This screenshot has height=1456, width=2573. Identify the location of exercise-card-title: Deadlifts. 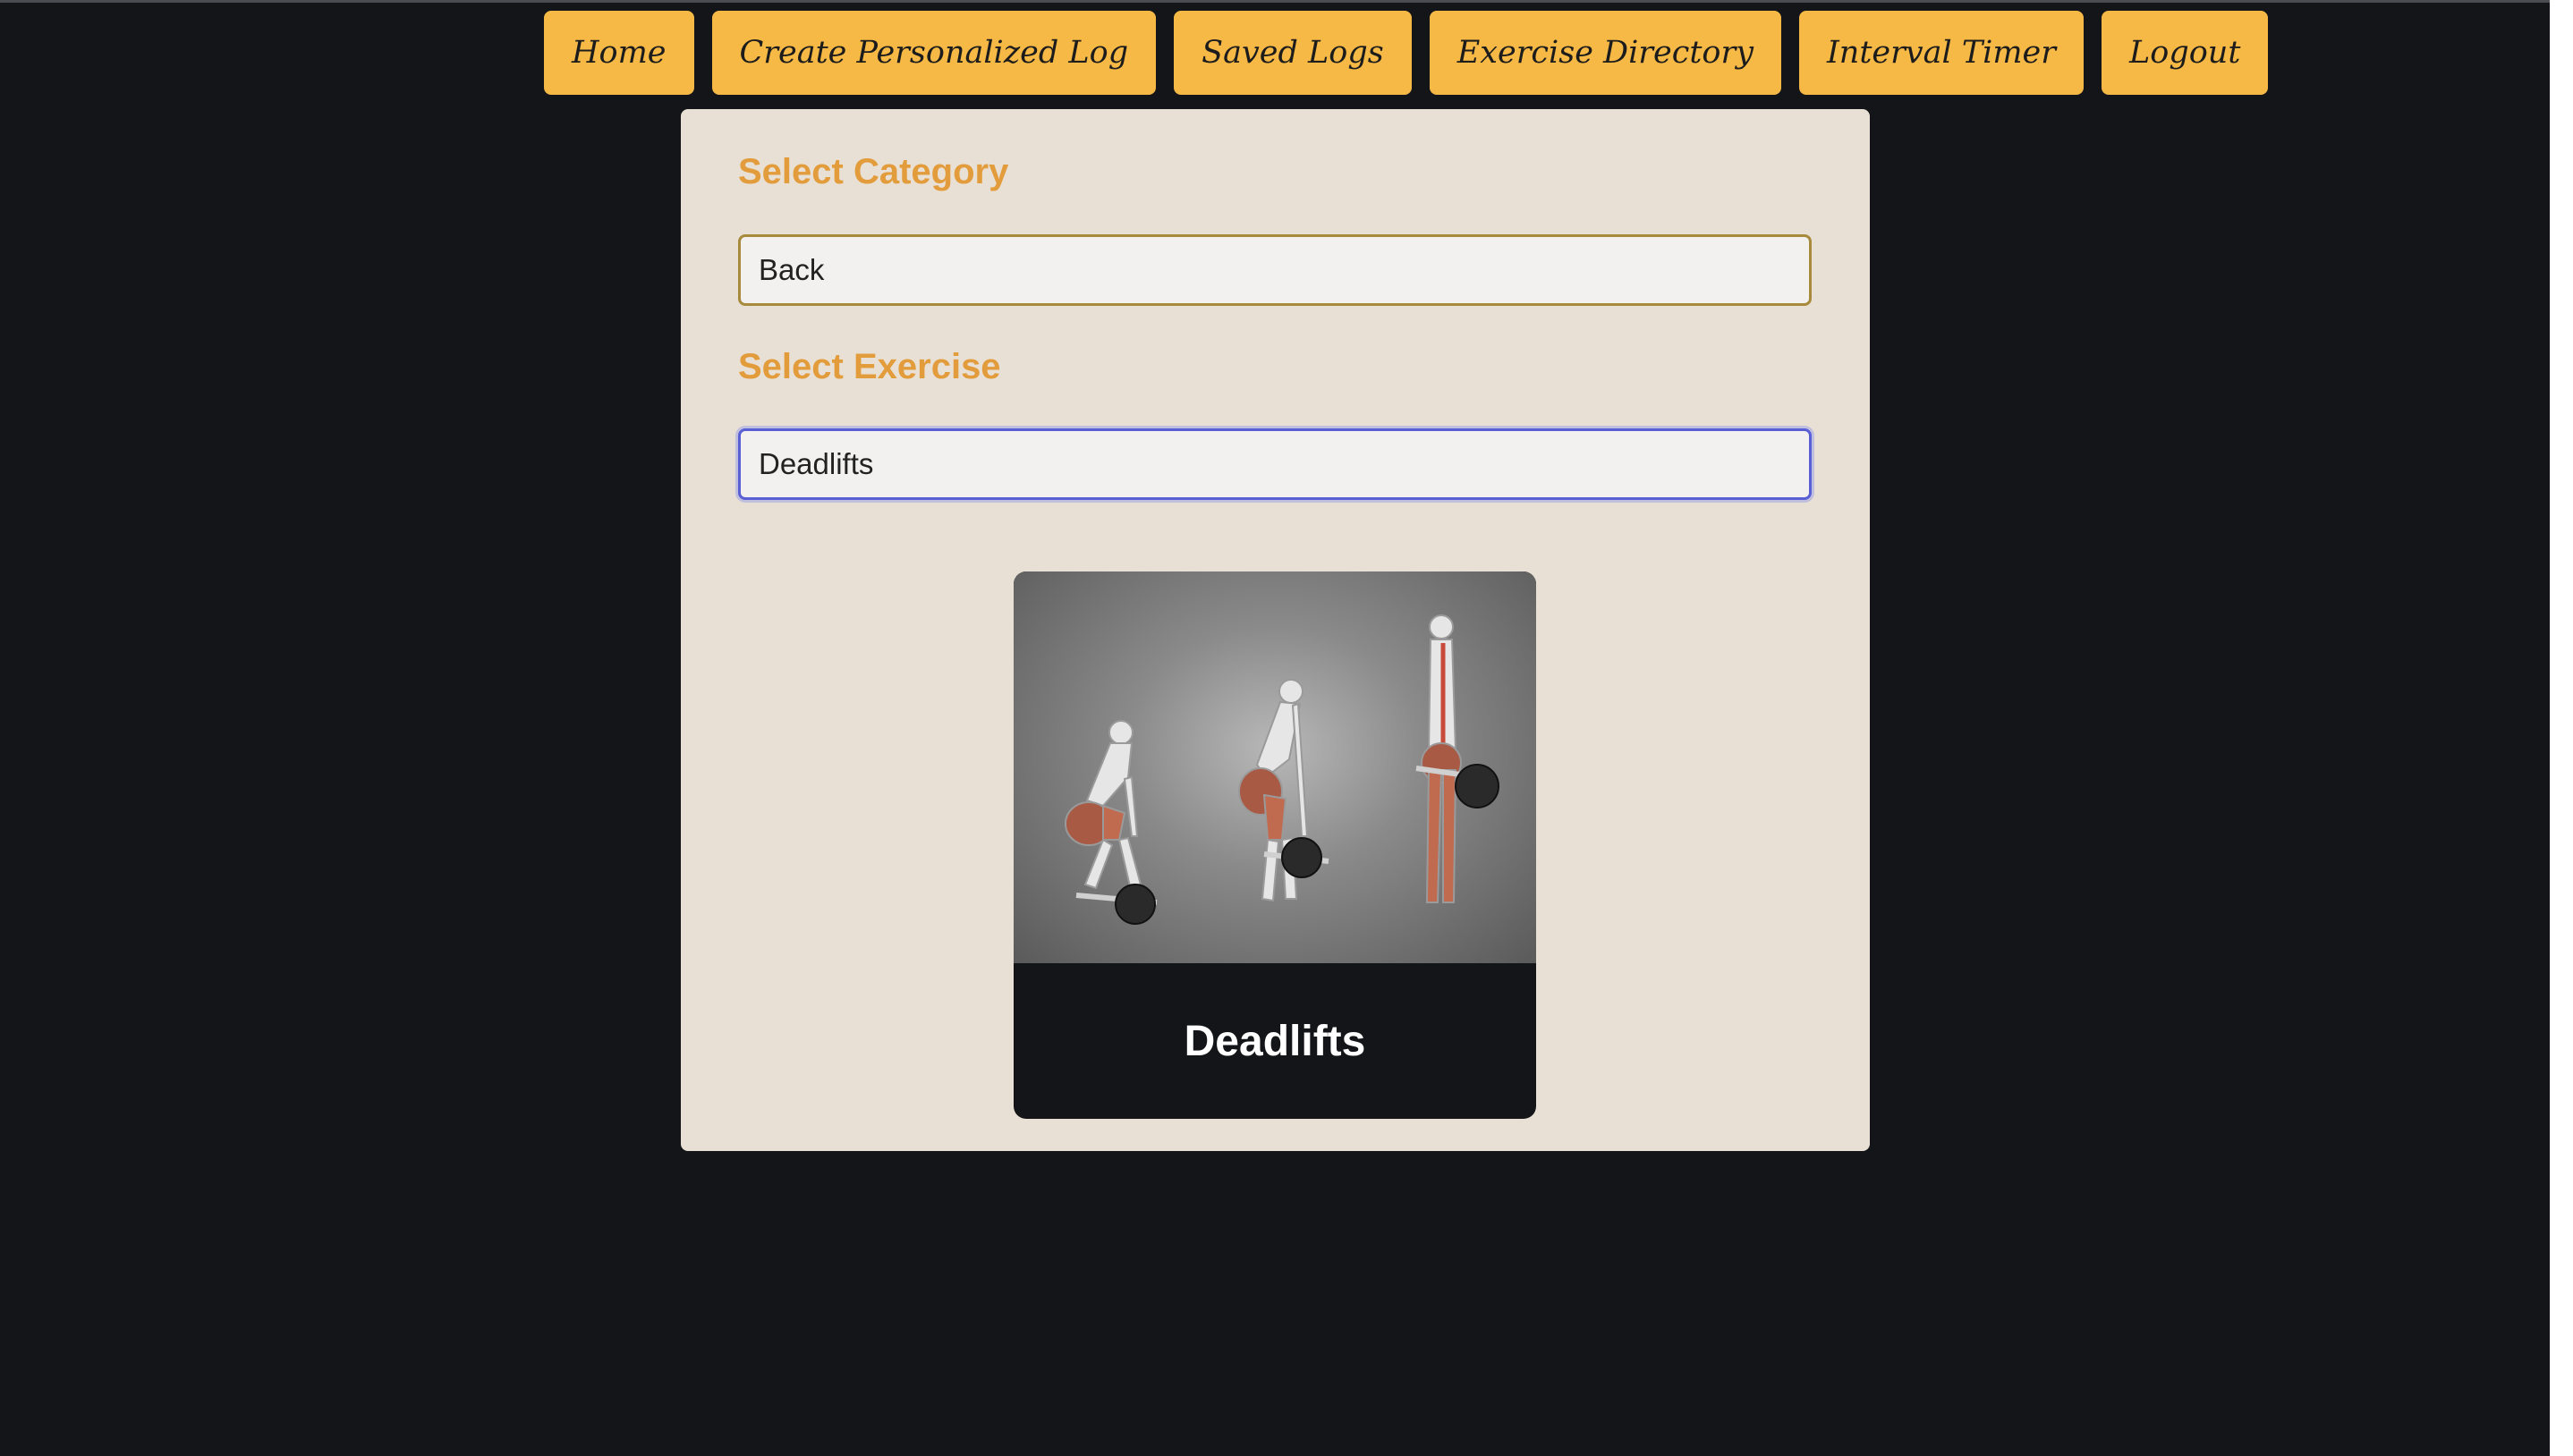
(1275, 1041).